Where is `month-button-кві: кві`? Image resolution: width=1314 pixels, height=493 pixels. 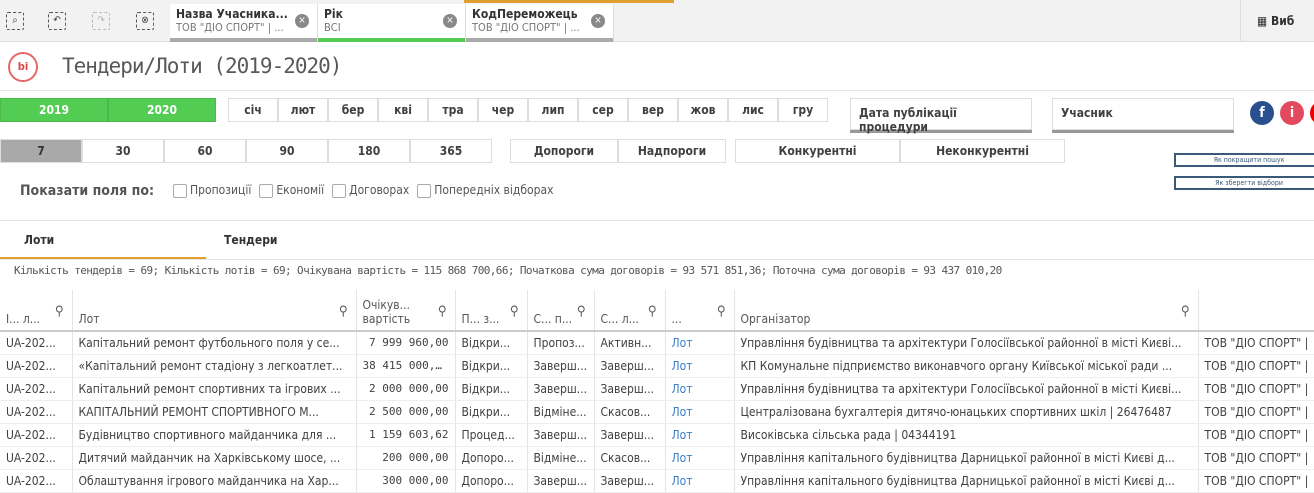 month-button-кві: кві is located at coordinates (403, 110).